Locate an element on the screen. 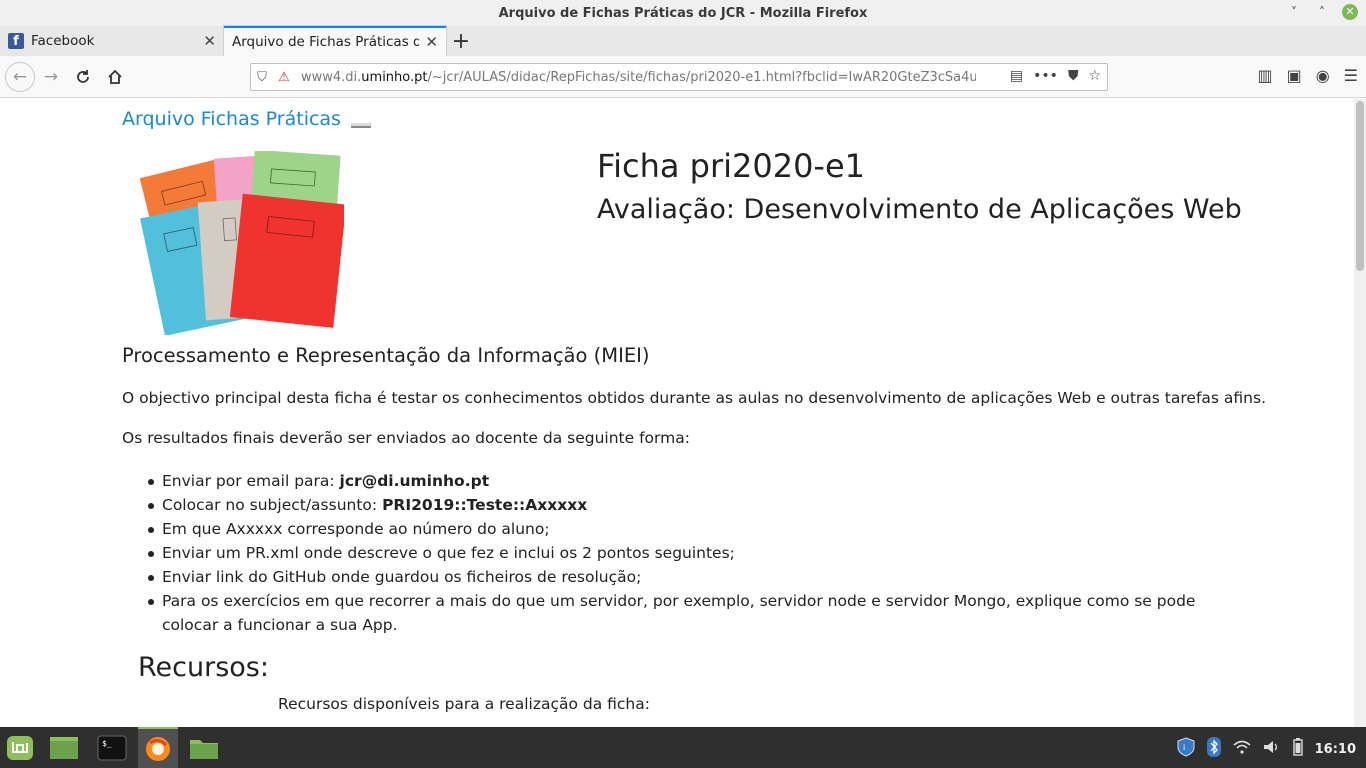 The image size is (1366, 768). minimize-button: ˅ is located at coordinates (1294, 12).